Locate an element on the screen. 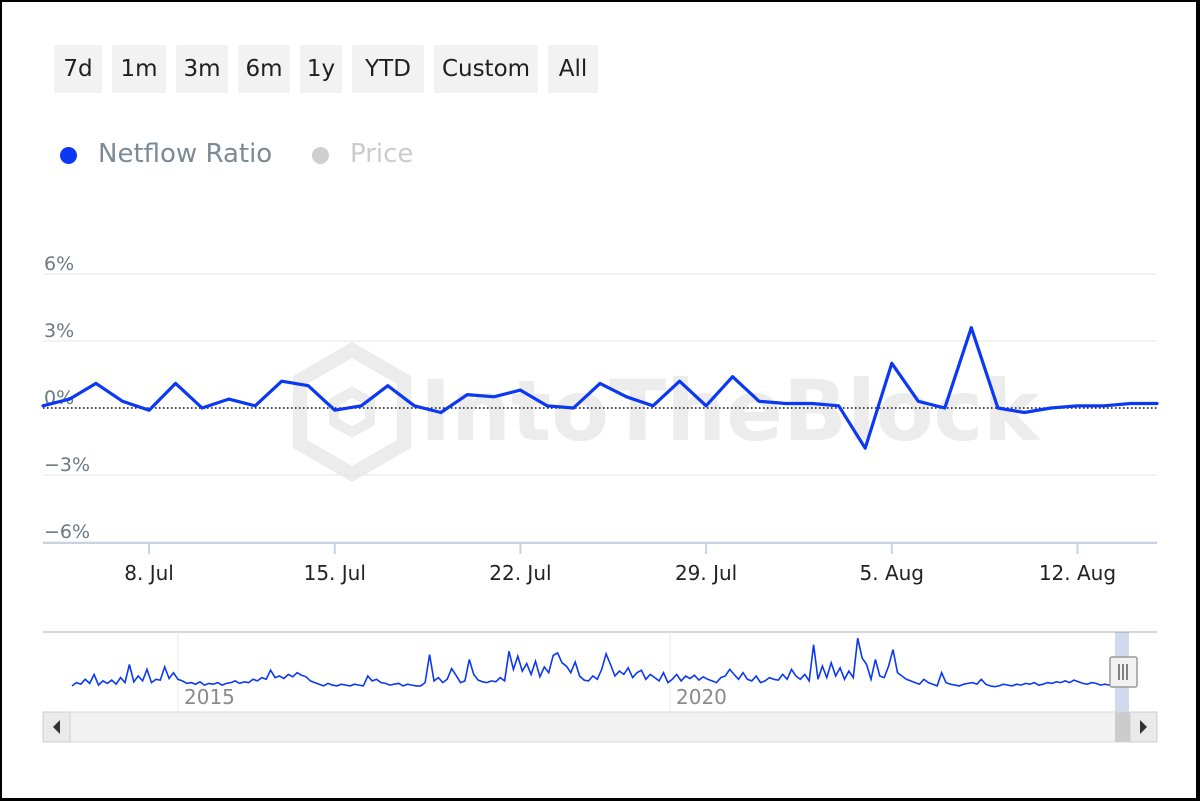  range-button-6m: 6m is located at coordinates (264, 69).